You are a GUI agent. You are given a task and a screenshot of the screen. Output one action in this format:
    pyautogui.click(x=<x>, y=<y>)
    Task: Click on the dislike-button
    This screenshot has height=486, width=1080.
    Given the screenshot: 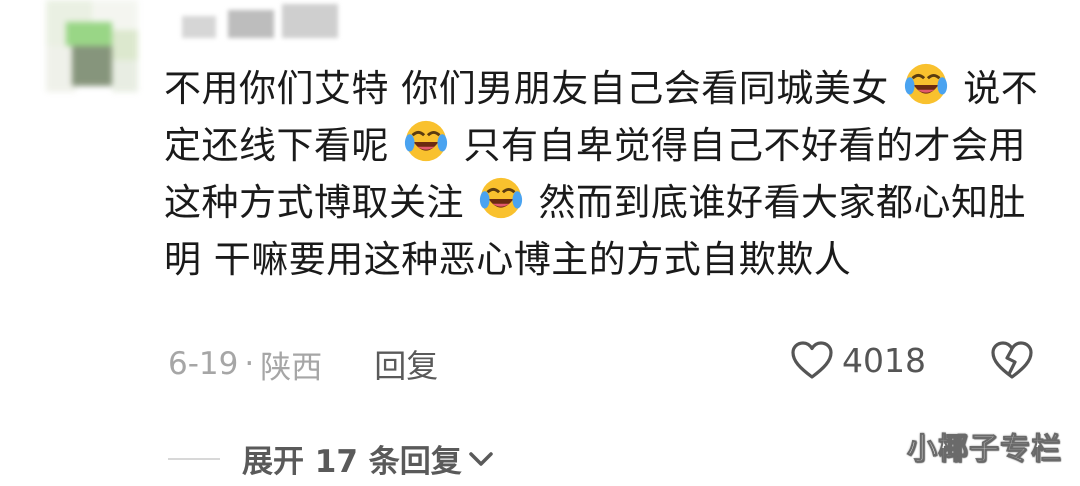 What is the action you would take?
    pyautogui.click(x=1012, y=362)
    